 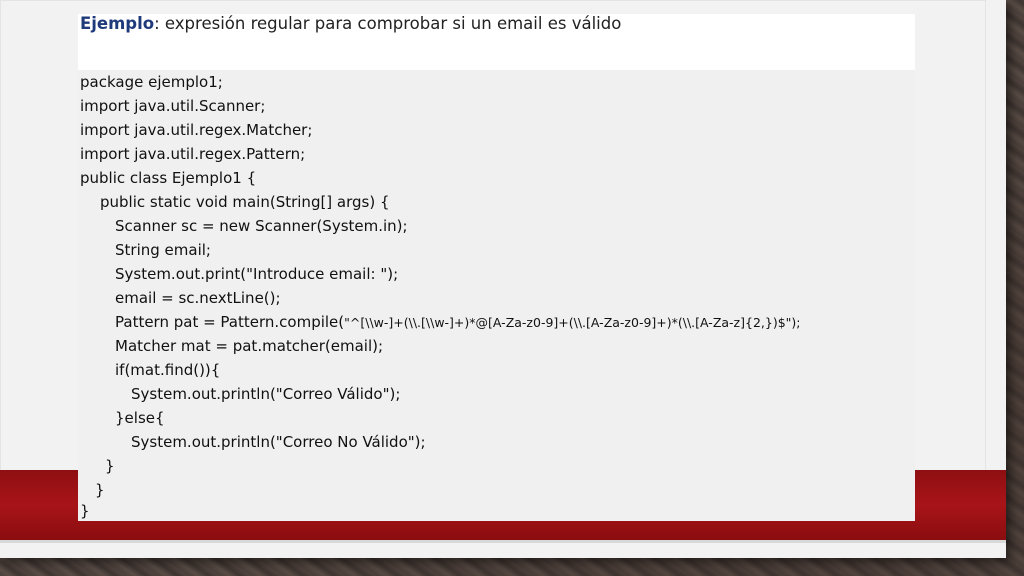 I want to click on pattern-prefix: Pattern pat = Pattern.compile(, so click(x=230, y=322).